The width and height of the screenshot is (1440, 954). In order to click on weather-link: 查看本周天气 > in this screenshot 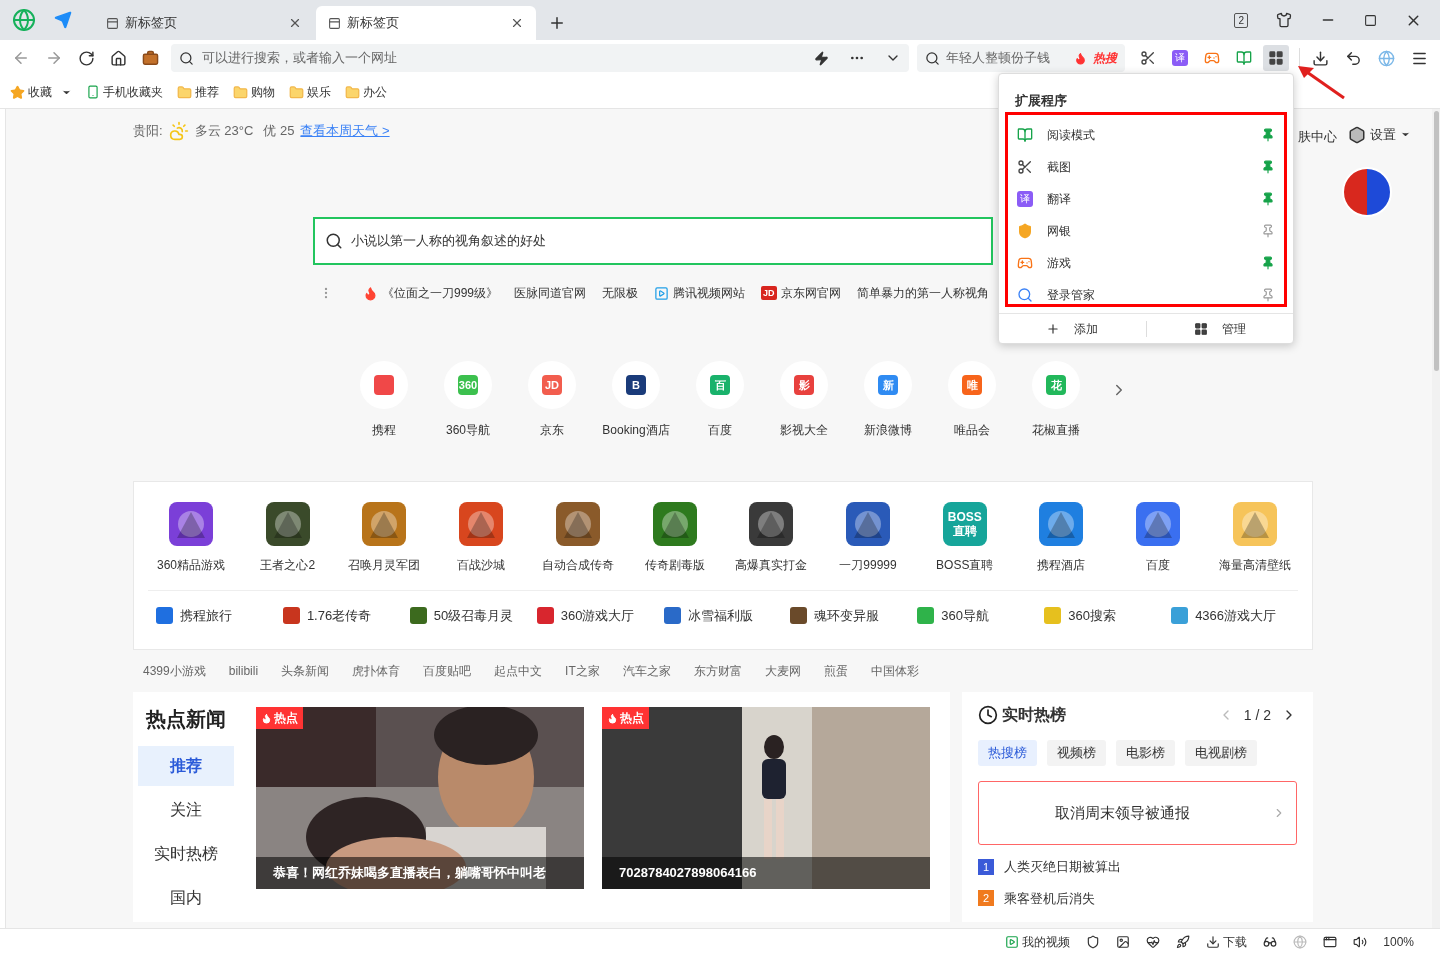, I will do `click(345, 131)`.